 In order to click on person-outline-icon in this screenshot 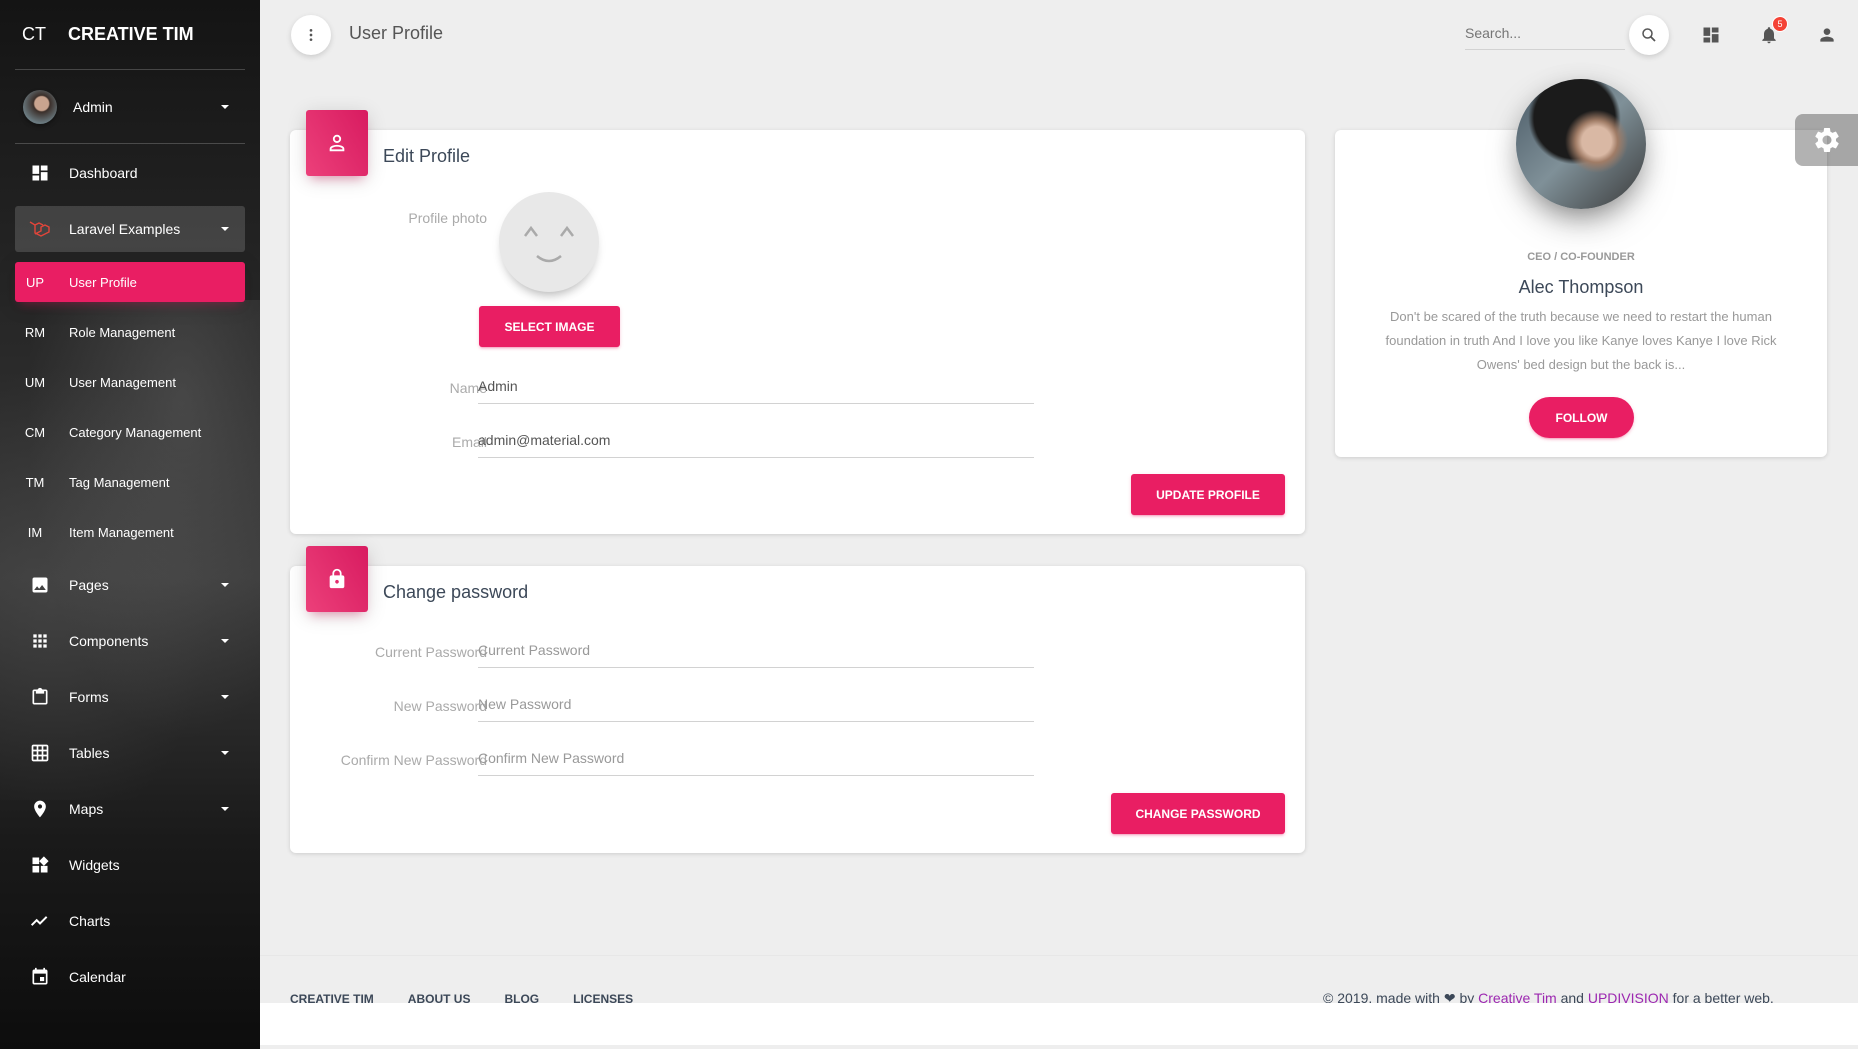, I will do `click(337, 143)`.